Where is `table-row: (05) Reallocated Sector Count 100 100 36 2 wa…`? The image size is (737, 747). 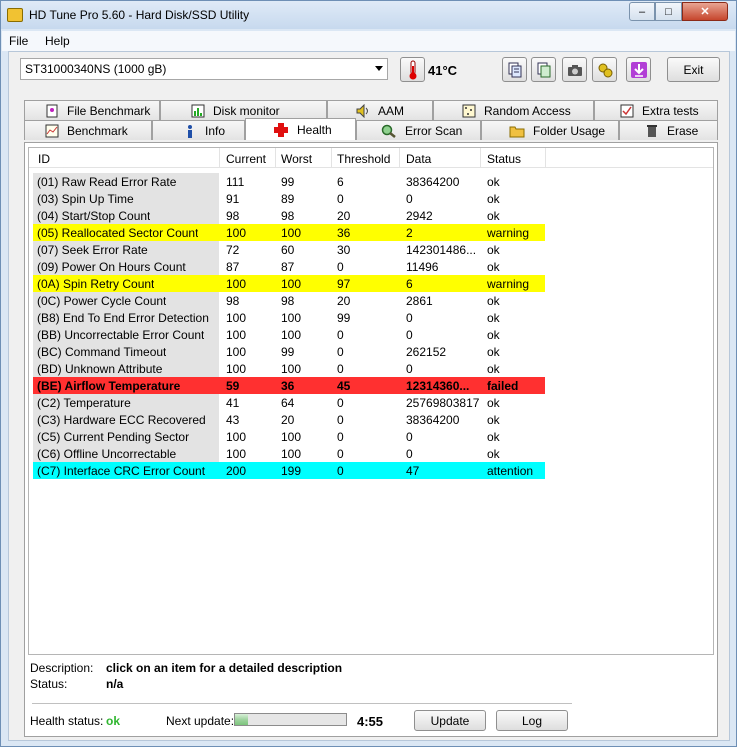 table-row: (05) Reallocated Sector Count 100 100 36 2 wa… is located at coordinates (289, 232).